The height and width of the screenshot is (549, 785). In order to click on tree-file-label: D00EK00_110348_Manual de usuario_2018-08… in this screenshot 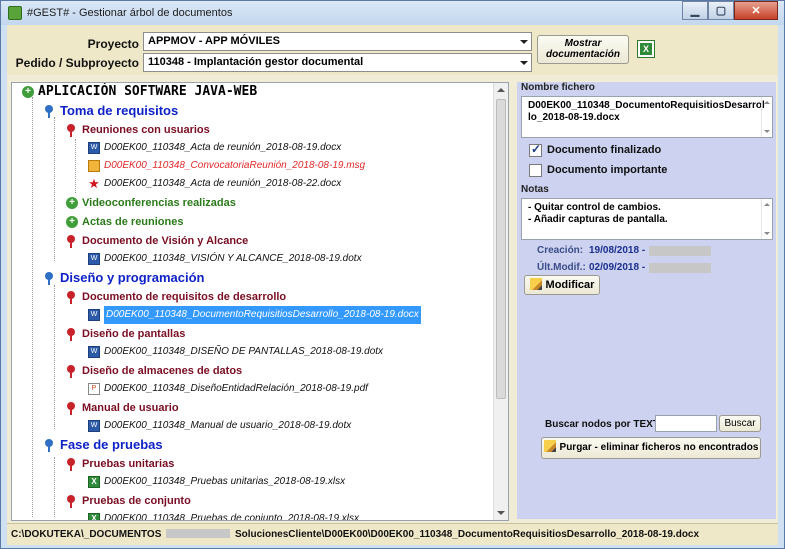, I will do `click(228, 425)`.